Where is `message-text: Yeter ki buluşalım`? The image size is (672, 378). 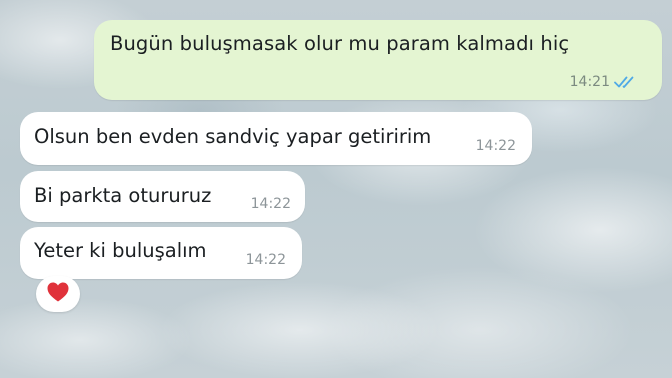
message-text: Yeter ki buluşalım is located at coordinates (120, 250).